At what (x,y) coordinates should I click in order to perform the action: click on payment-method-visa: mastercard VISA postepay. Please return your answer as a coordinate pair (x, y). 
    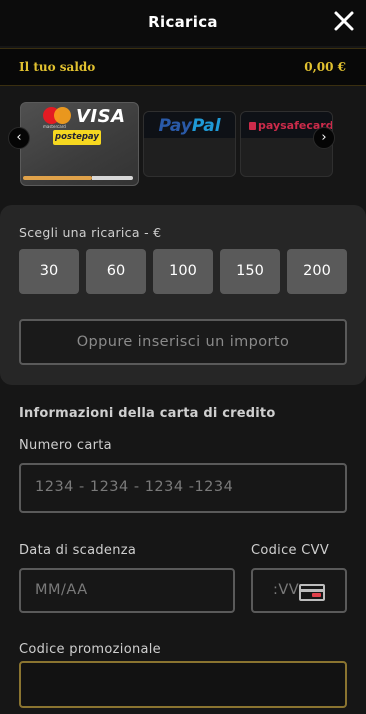
    Looking at the image, I should click on (79, 144).